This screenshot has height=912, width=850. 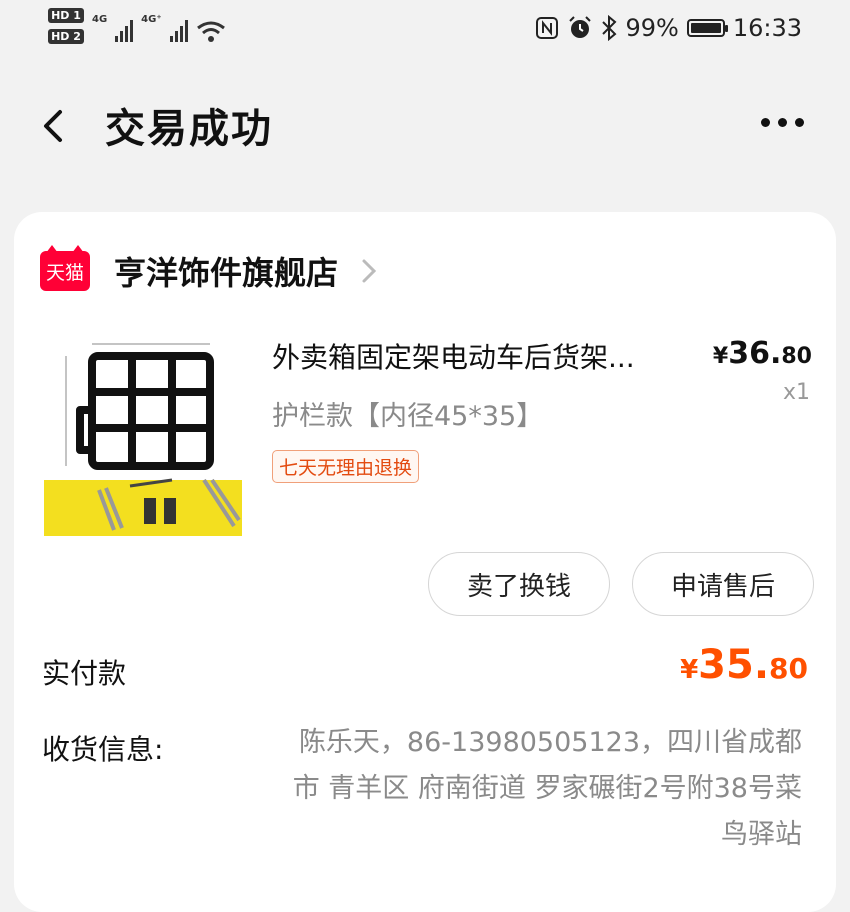 I want to click on battery-level-fill, so click(x=705, y=28).